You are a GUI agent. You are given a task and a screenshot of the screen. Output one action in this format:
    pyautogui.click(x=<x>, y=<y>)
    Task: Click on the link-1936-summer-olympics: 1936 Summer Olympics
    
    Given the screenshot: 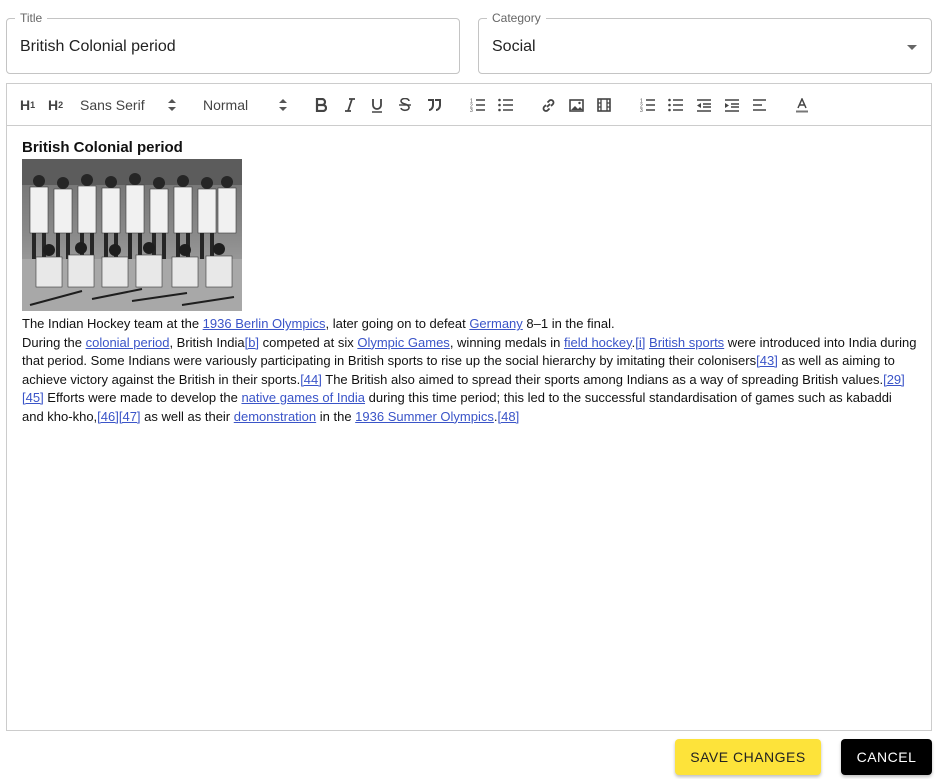 What is the action you would take?
    pyautogui.click(x=424, y=416)
    